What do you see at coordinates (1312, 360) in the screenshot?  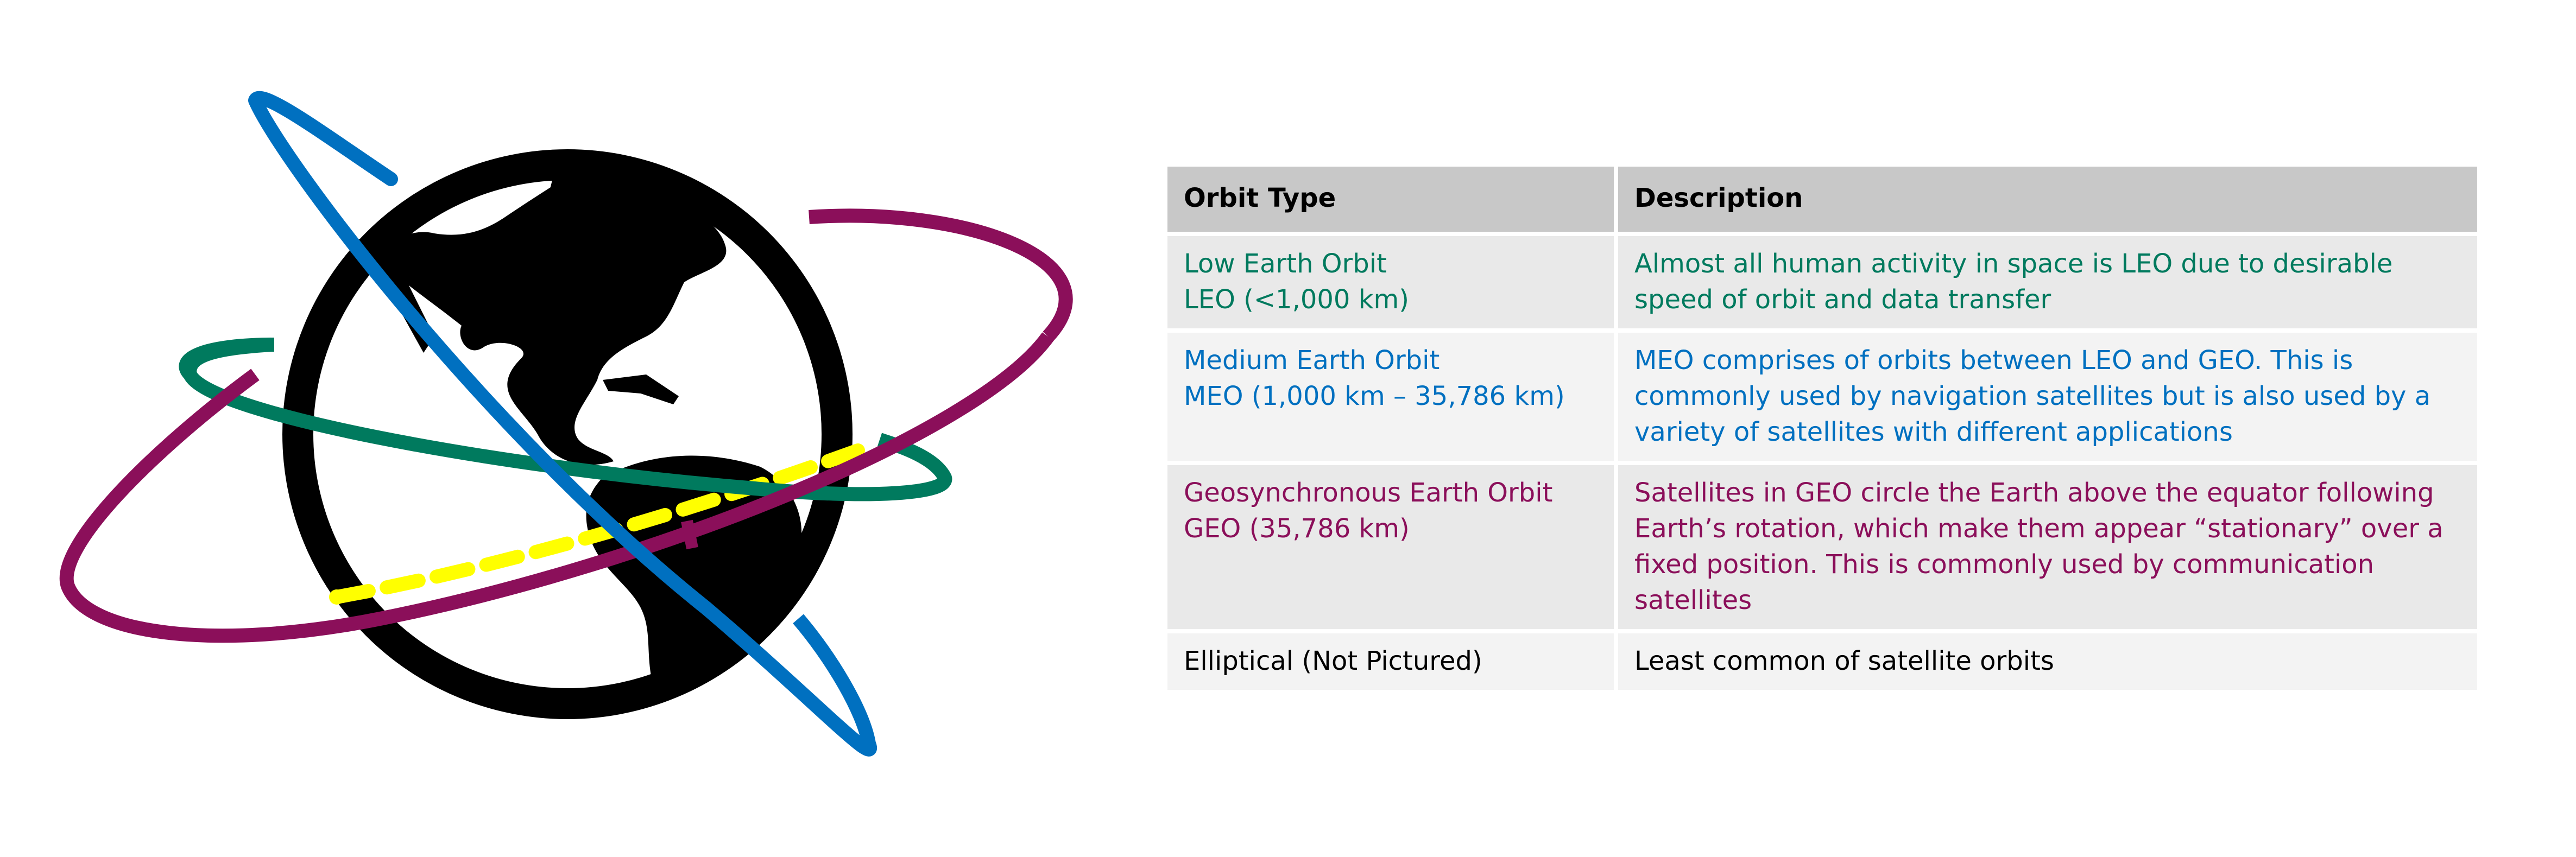 I see `orbit-name: Medium Earth Orbit` at bounding box center [1312, 360].